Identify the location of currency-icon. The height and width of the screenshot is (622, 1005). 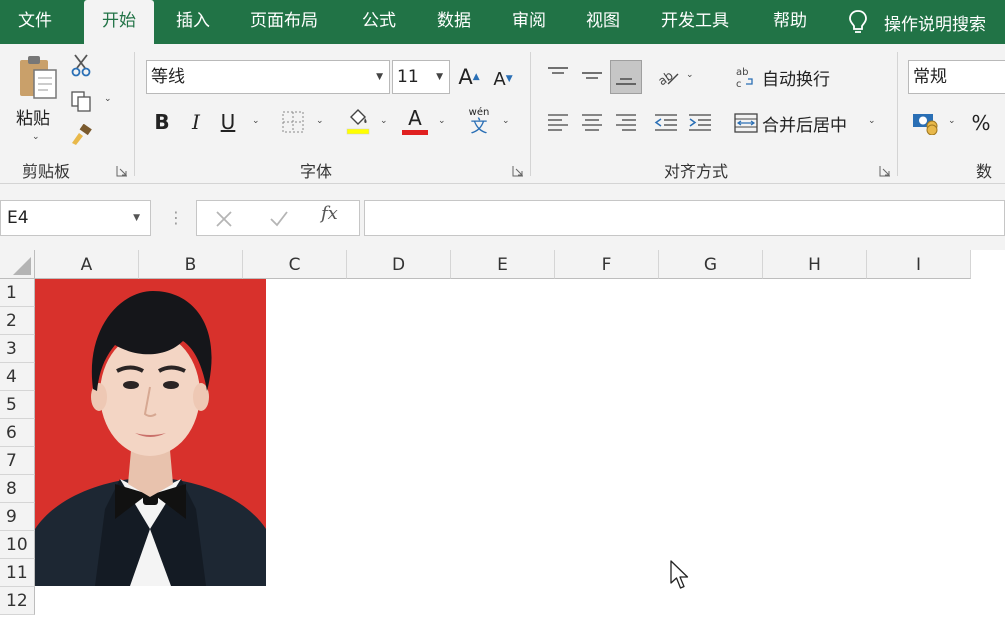
(925, 124).